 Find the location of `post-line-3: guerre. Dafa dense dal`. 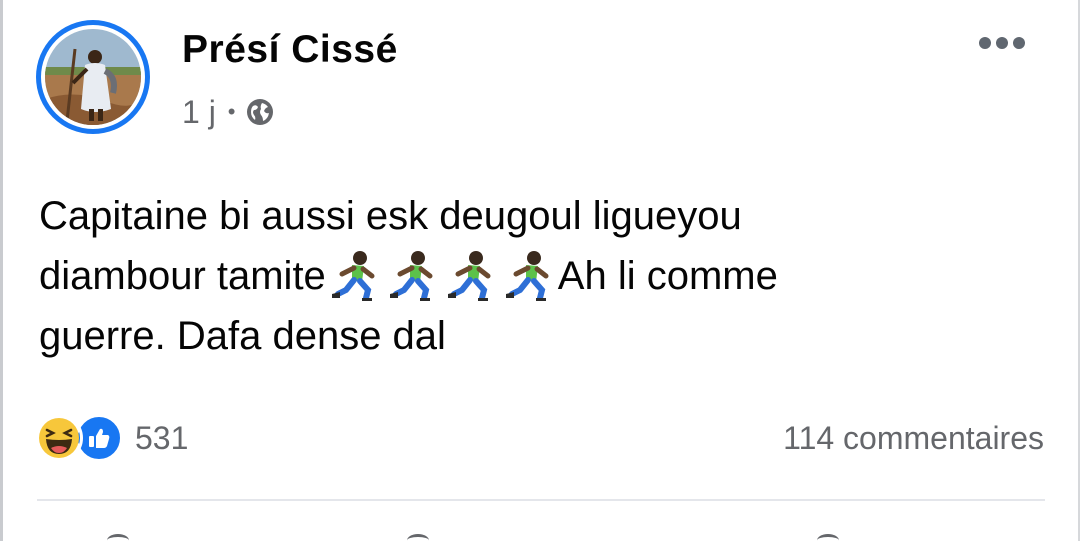

post-line-3: guerre. Dafa dense dal is located at coordinates (529, 336).